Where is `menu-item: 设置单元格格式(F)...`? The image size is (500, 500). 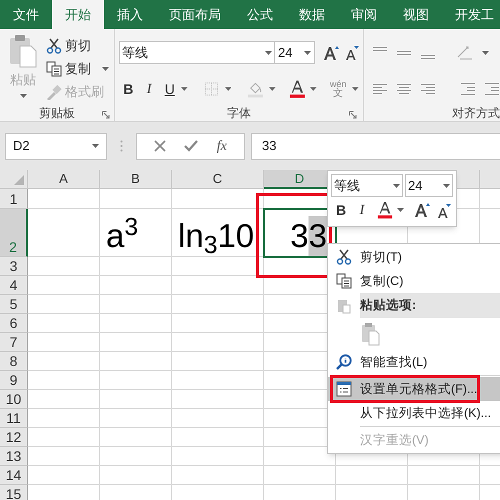
menu-item: 设置单元格格式(F)... is located at coordinates (414, 389).